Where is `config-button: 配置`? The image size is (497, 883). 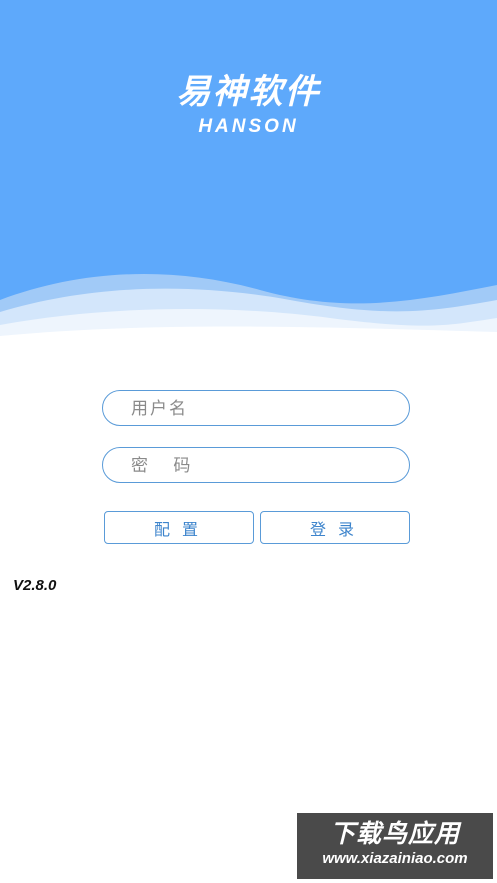
config-button: 配置 is located at coordinates (179, 527).